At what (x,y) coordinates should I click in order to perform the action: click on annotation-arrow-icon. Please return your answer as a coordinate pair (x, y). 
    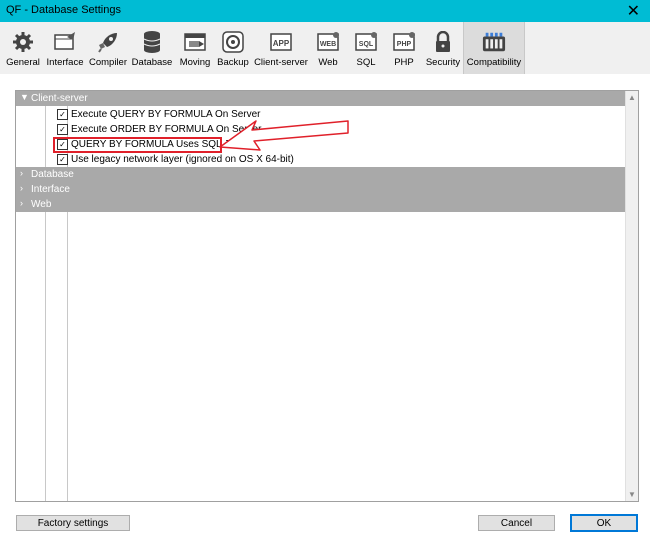
    Looking at the image, I should click on (284, 135).